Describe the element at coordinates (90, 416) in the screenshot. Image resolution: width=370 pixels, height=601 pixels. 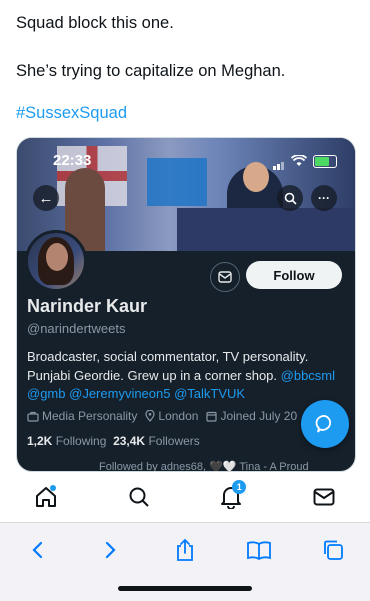
I see `category-label: Media Personality` at that location.